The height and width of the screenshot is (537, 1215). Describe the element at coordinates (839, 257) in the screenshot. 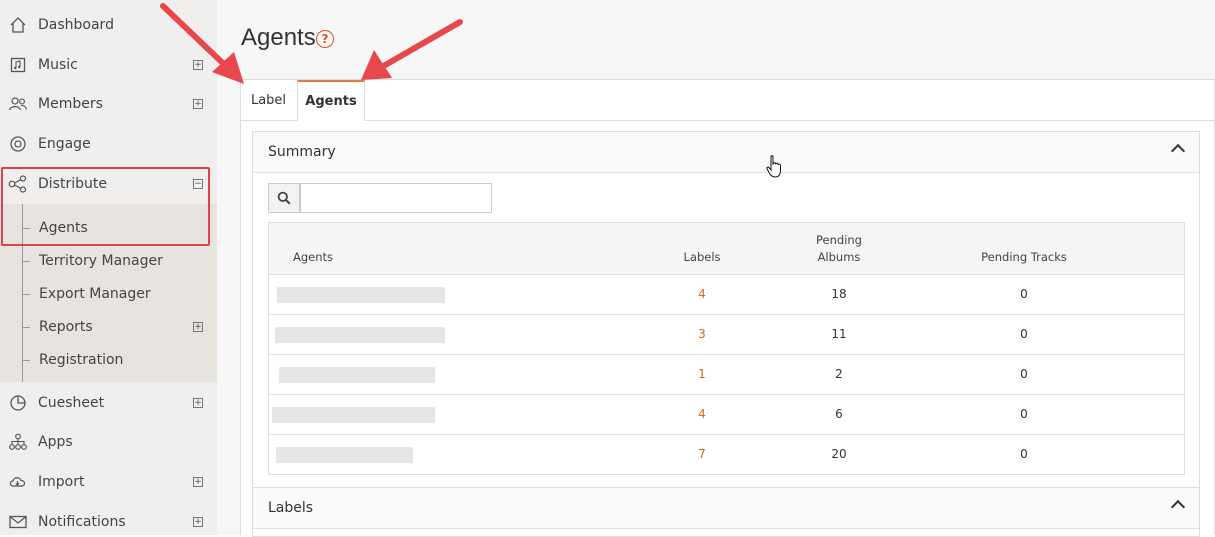

I see `column-header-pending-albums-line2: Albums` at that location.